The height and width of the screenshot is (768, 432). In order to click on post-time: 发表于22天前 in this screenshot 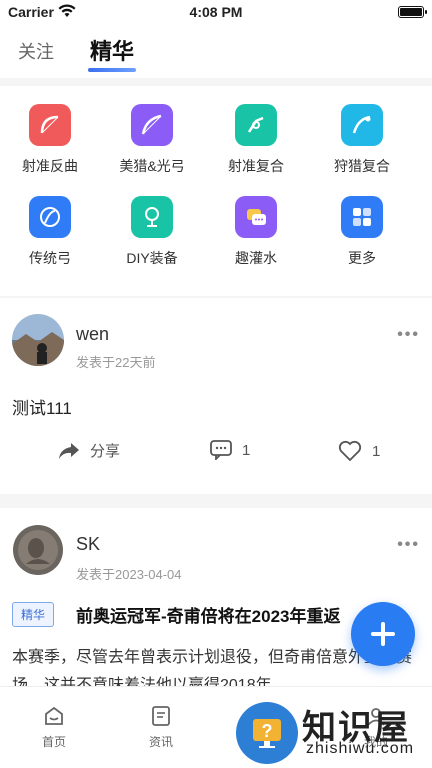, I will do `click(116, 362)`.